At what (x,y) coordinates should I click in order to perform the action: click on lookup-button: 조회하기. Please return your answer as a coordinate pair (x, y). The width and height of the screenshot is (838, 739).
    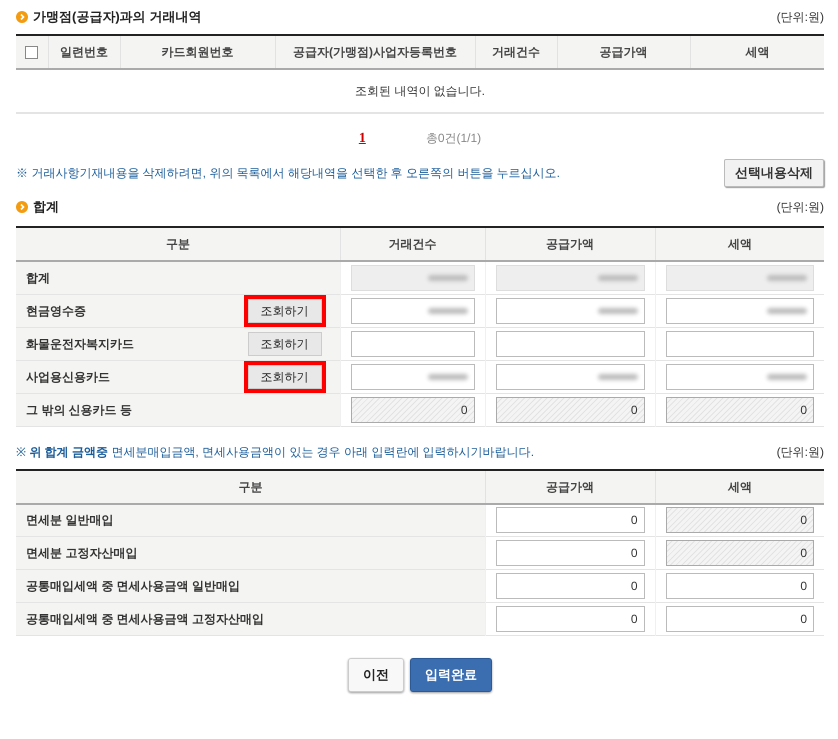
    Looking at the image, I should click on (285, 344).